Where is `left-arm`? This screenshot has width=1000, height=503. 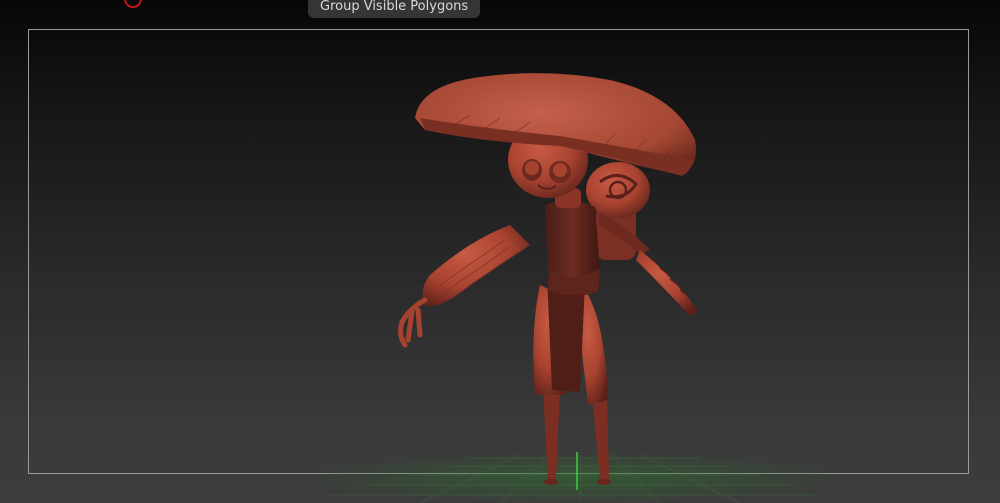
left-arm is located at coordinates (464, 286).